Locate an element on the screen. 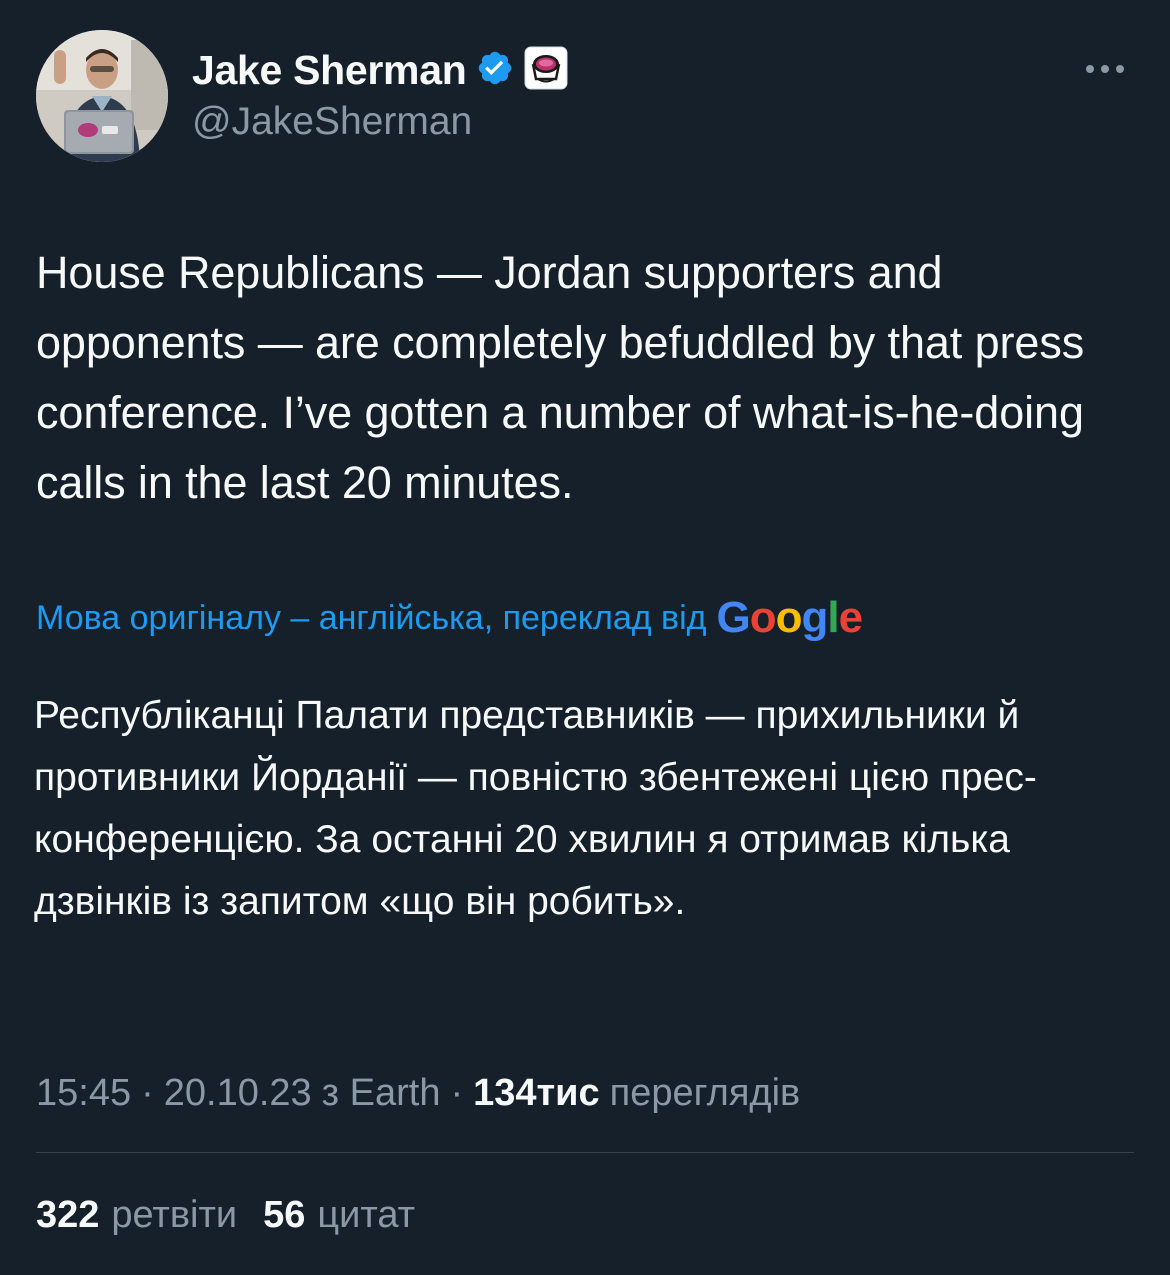  affiliate-badge-icon is located at coordinates (546, 70).